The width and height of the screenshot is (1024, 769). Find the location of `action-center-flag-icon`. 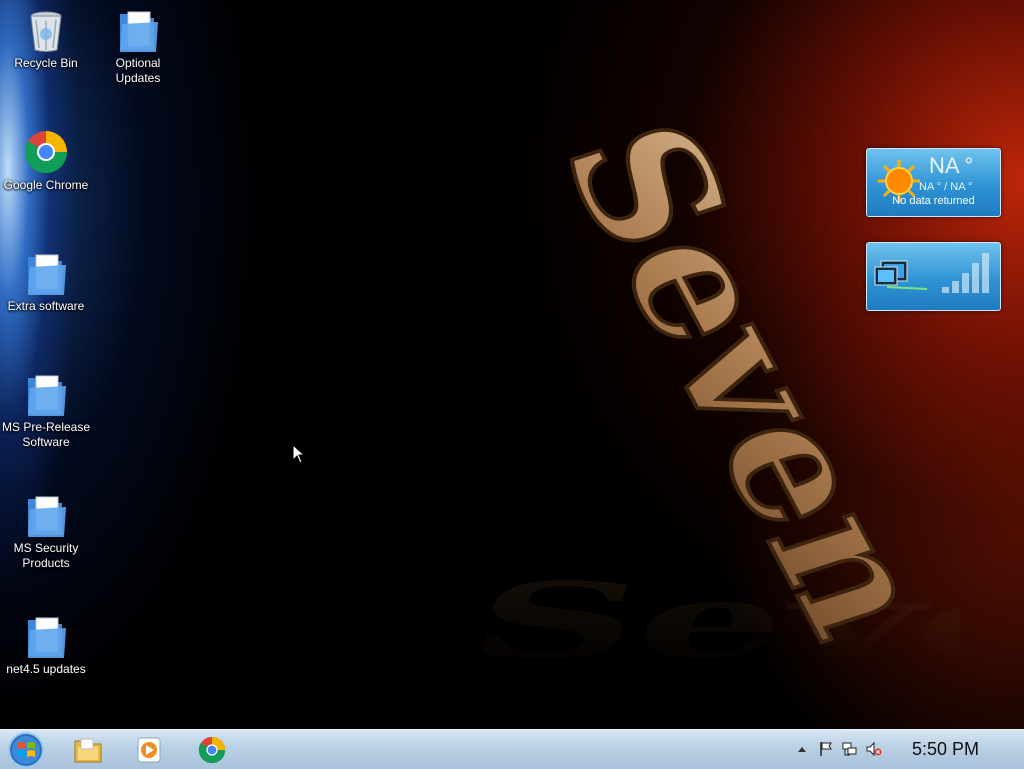

action-center-flag-icon is located at coordinates (826, 749).